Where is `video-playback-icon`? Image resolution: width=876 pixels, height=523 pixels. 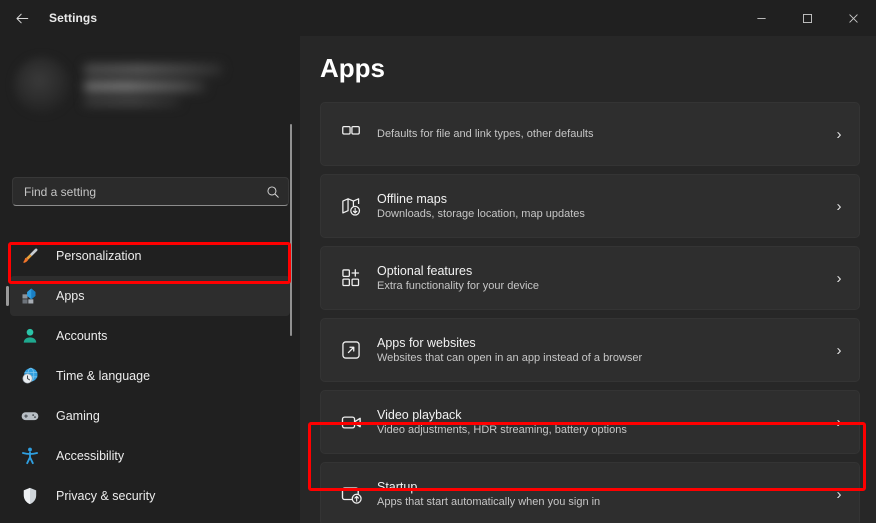 video-playback-icon is located at coordinates (351, 422).